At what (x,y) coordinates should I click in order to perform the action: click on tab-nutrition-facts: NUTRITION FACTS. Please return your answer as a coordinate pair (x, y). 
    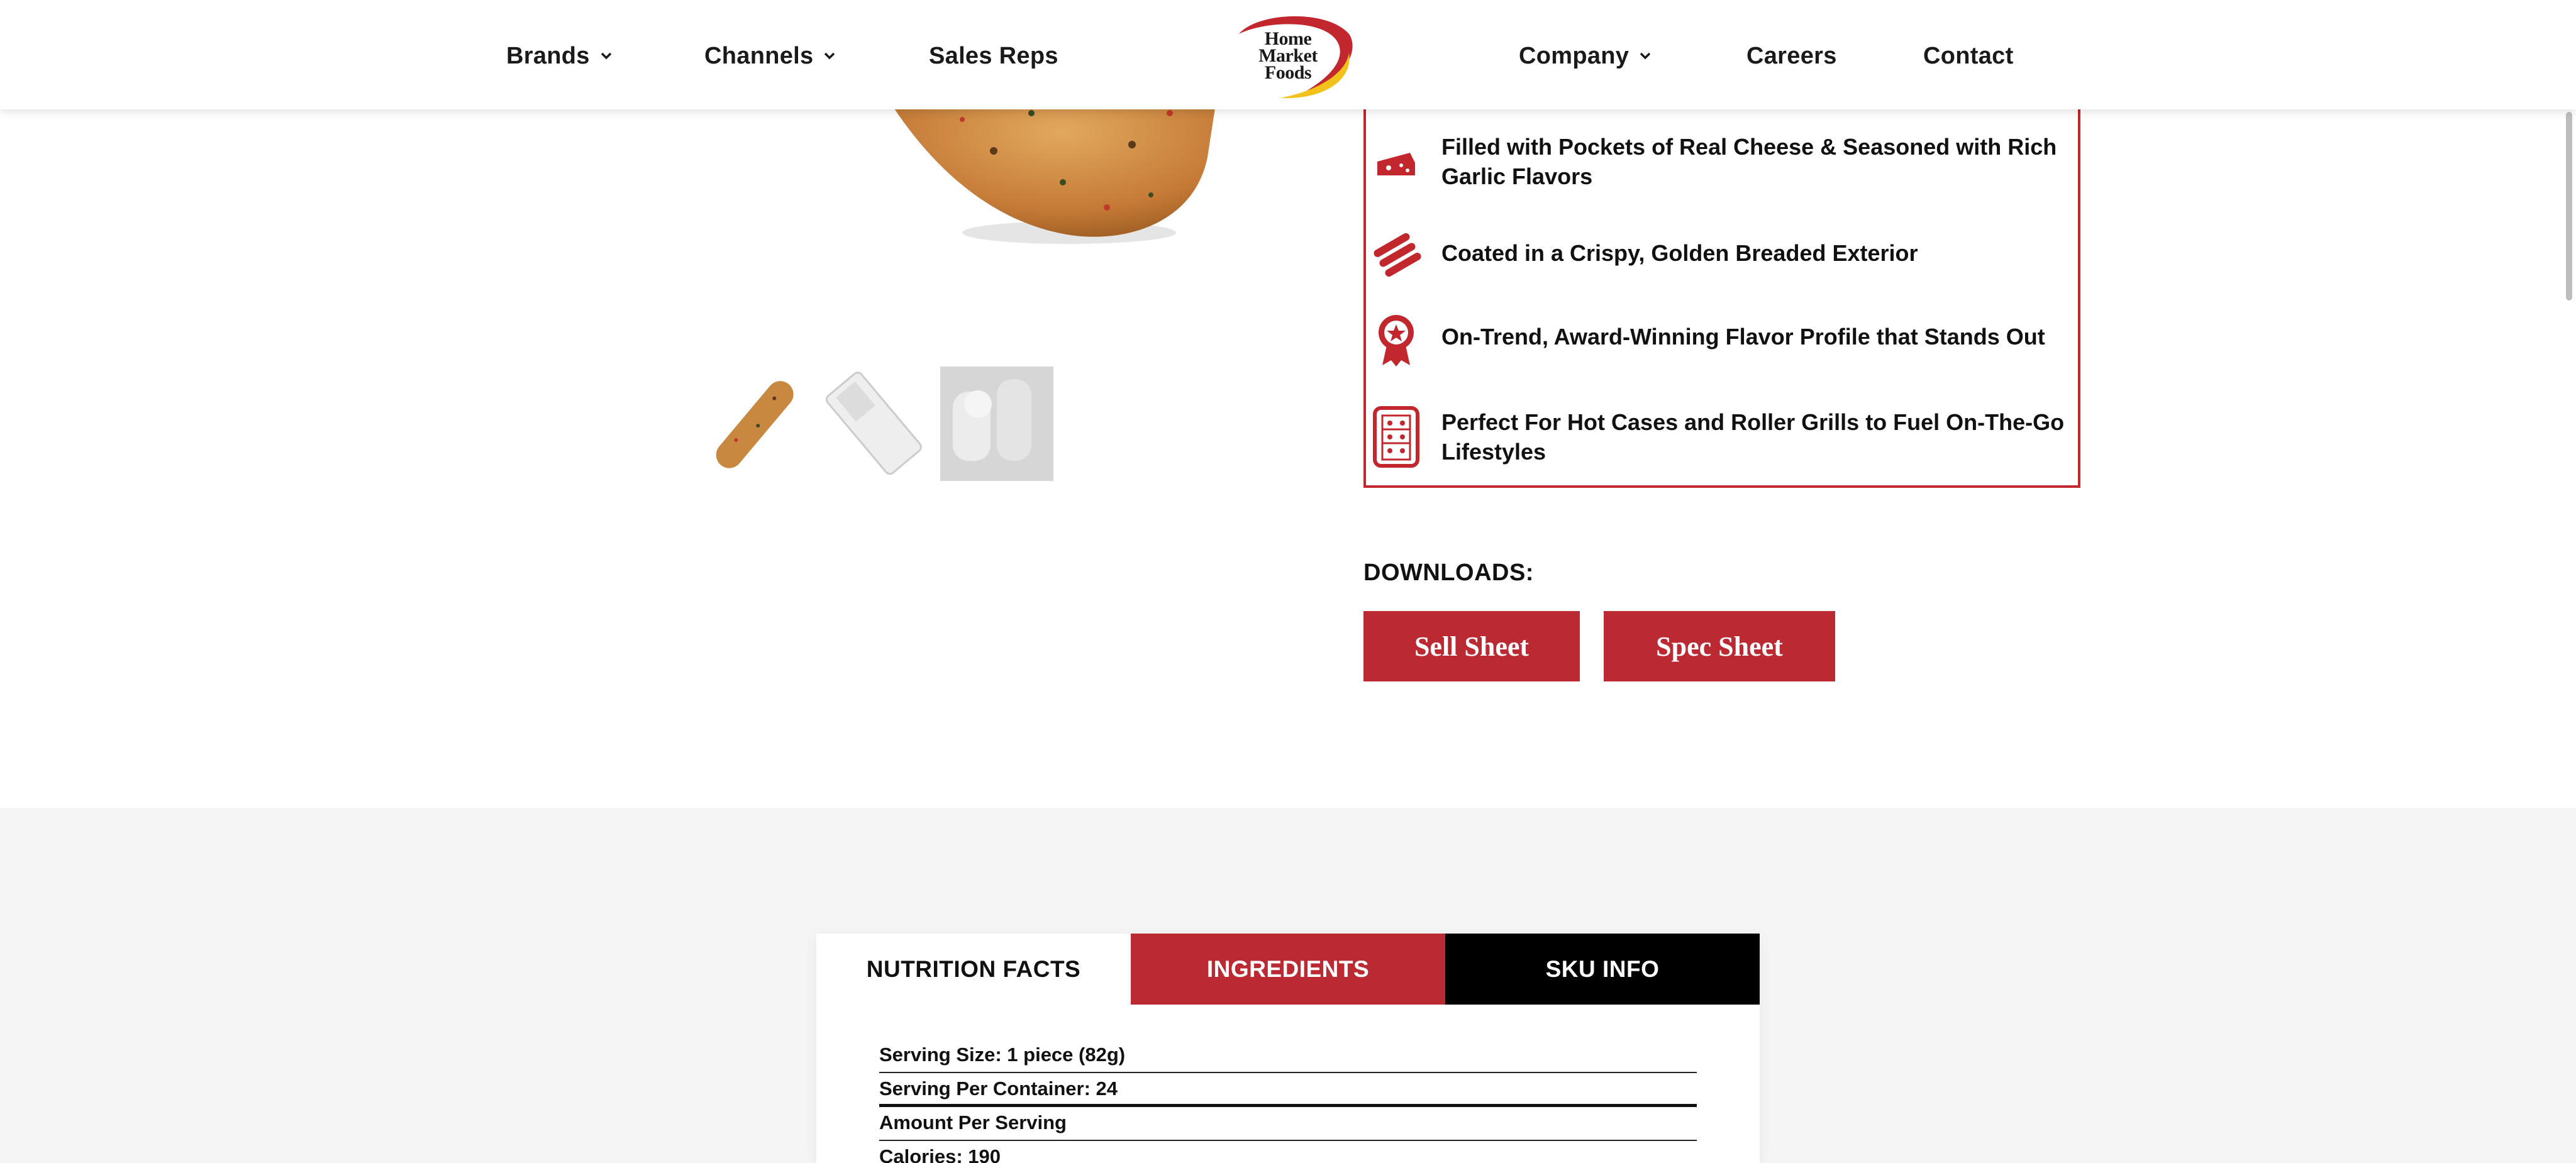
    Looking at the image, I should click on (973, 970).